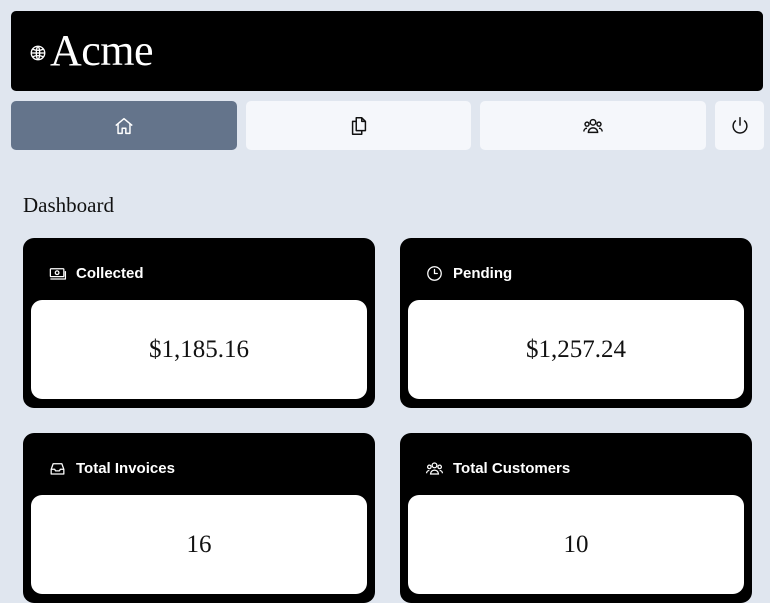 Image resolution: width=770 pixels, height=603 pixels. What do you see at coordinates (110, 273) in the screenshot?
I see `card-label: Collected` at bounding box center [110, 273].